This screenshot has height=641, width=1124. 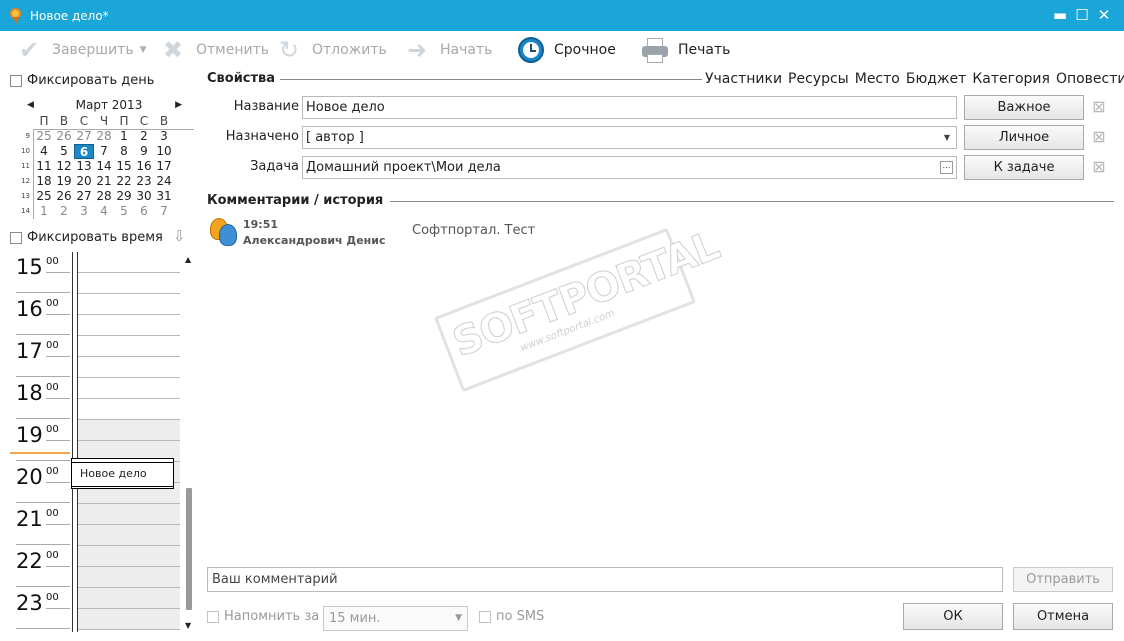 What do you see at coordinates (1099, 107) in the screenshot?
I see `clear-important-icon: ⊠` at bounding box center [1099, 107].